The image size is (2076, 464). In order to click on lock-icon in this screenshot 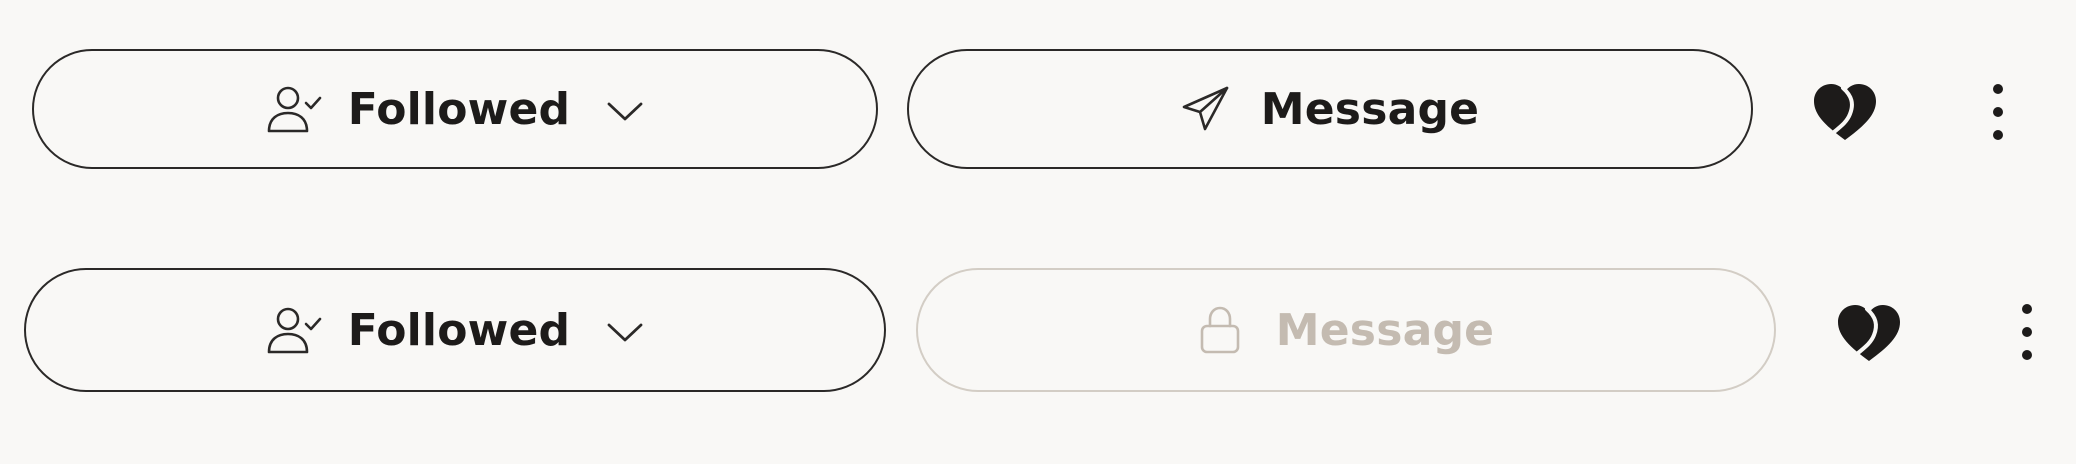, I will do `click(1220, 330)`.